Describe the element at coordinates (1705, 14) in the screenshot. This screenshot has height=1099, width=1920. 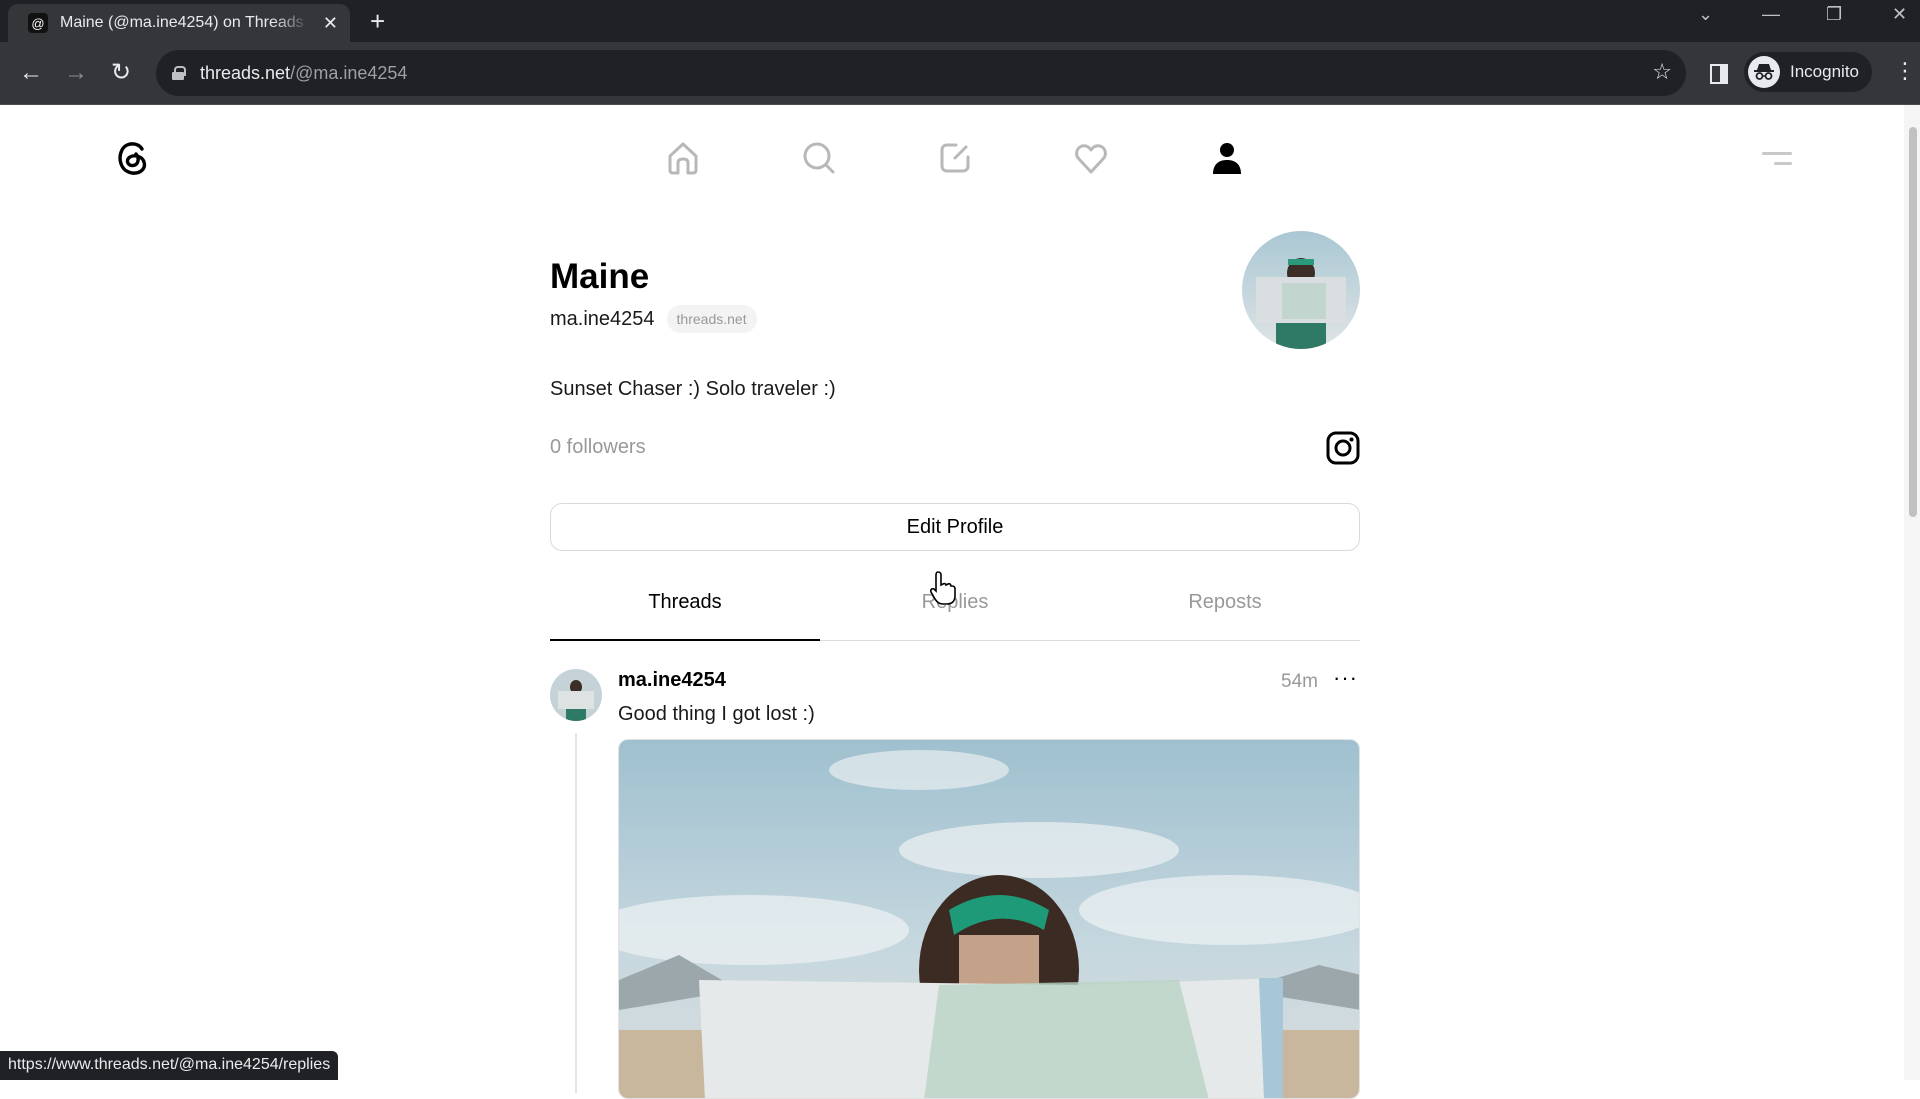
I see `tab-search-icon: ⌄` at that location.